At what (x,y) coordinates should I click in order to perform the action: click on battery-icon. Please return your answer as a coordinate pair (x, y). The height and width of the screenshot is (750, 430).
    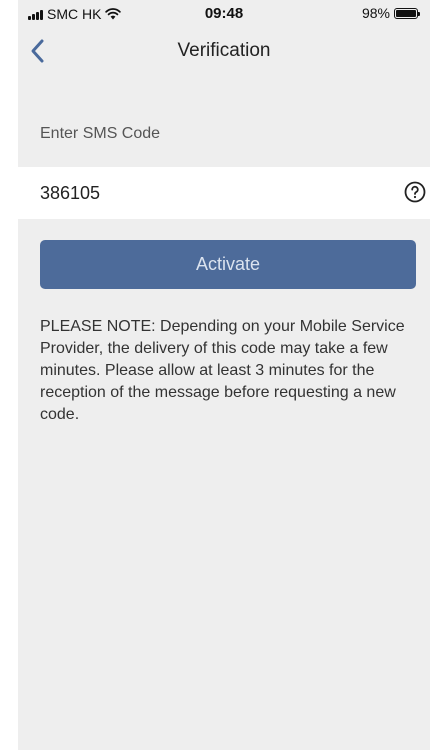
    Looking at the image, I should click on (407, 13).